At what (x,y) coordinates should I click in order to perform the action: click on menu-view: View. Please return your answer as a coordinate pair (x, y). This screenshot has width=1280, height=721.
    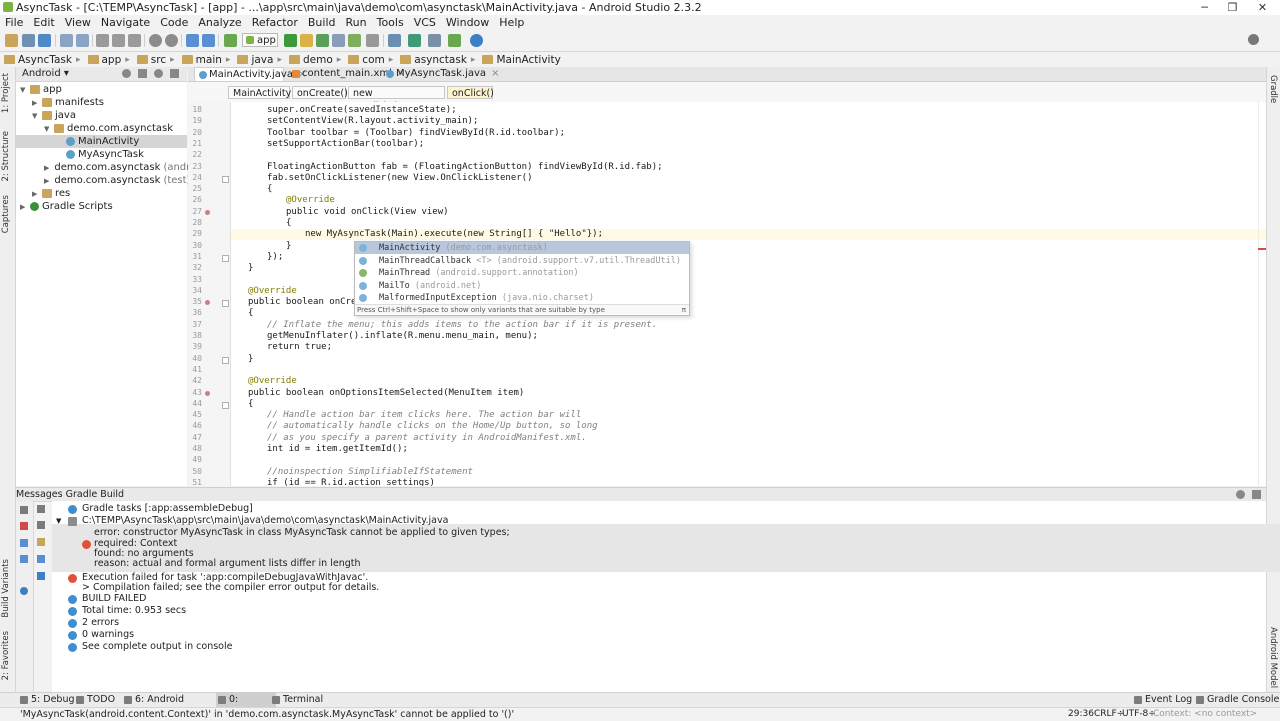
    Looking at the image, I should click on (78, 22).